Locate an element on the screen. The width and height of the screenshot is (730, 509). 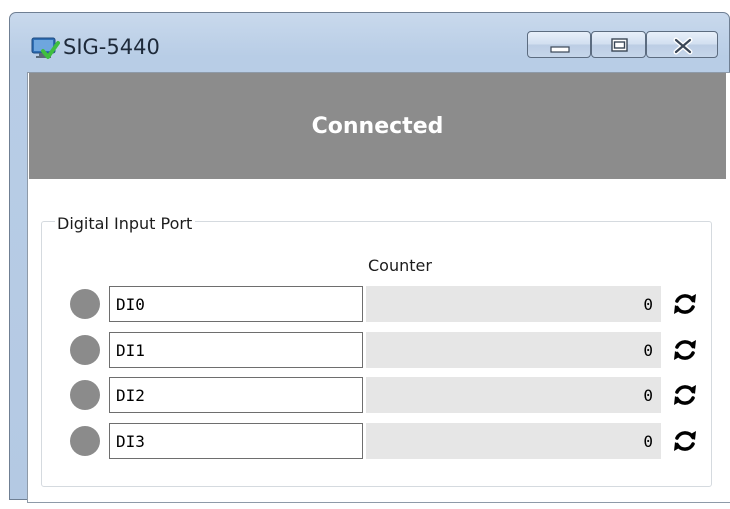
monitor-check-icon is located at coordinates (45, 48).